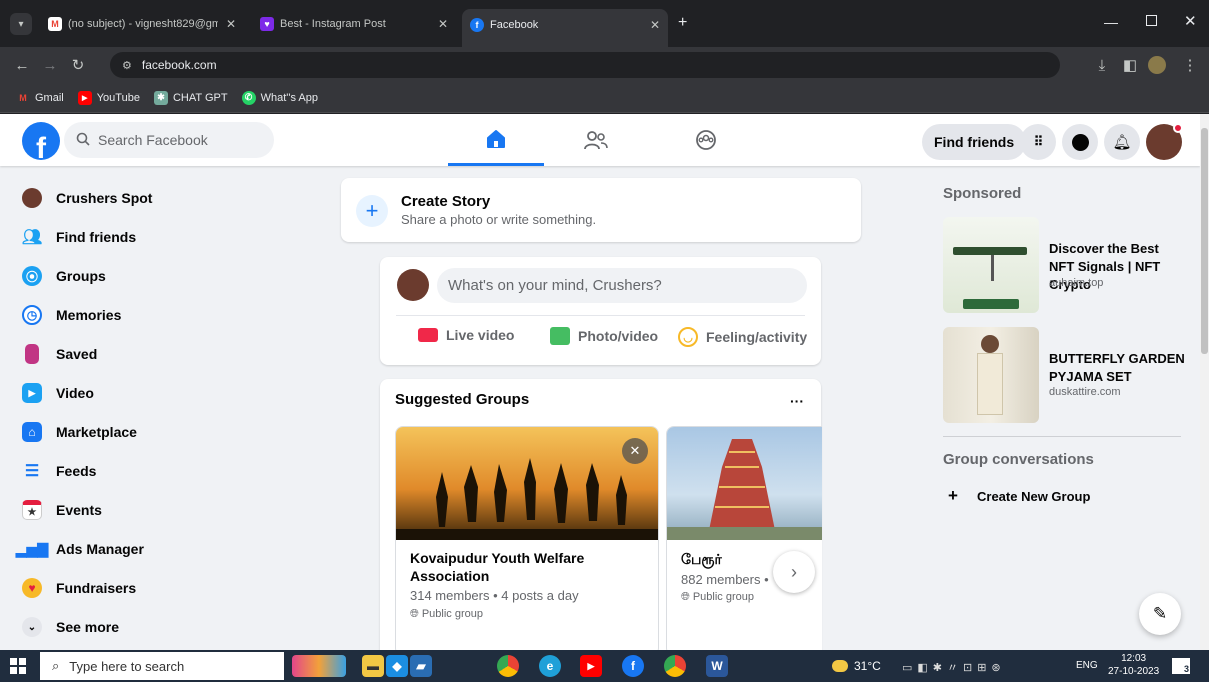 The height and width of the screenshot is (682, 1209). What do you see at coordinates (1038, 142) in the screenshot?
I see `menu-grid-button: ⠿` at bounding box center [1038, 142].